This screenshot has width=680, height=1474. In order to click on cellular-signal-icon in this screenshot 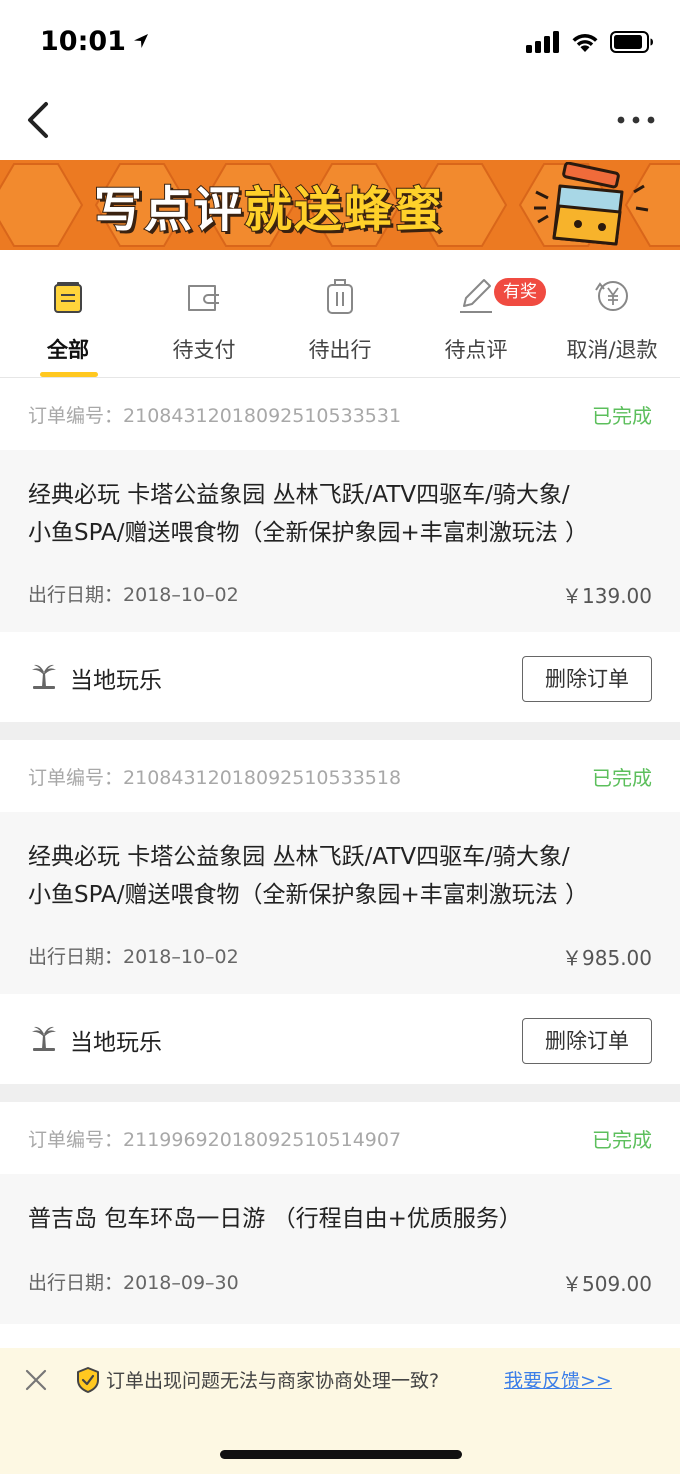, I will do `click(542, 42)`.